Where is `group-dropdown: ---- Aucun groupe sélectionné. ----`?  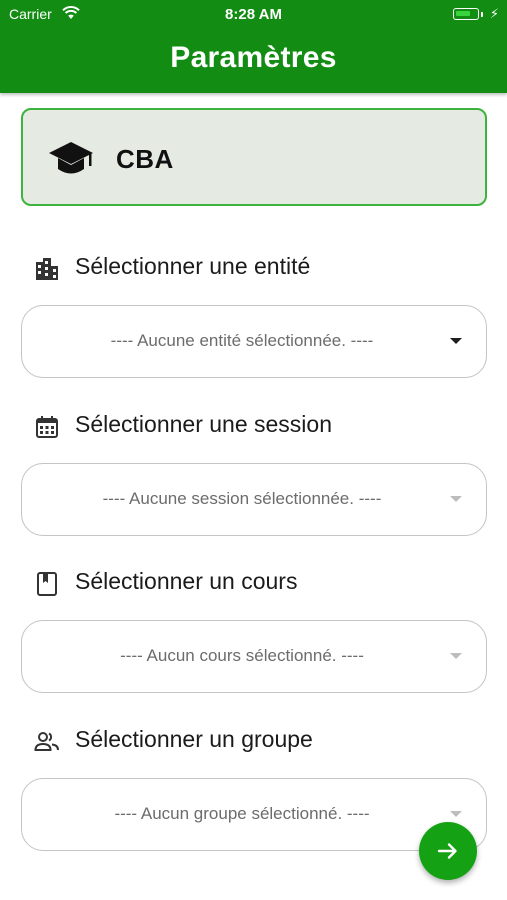
group-dropdown: ---- Aucun groupe sélectionné. ---- is located at coordinates (254, 814).